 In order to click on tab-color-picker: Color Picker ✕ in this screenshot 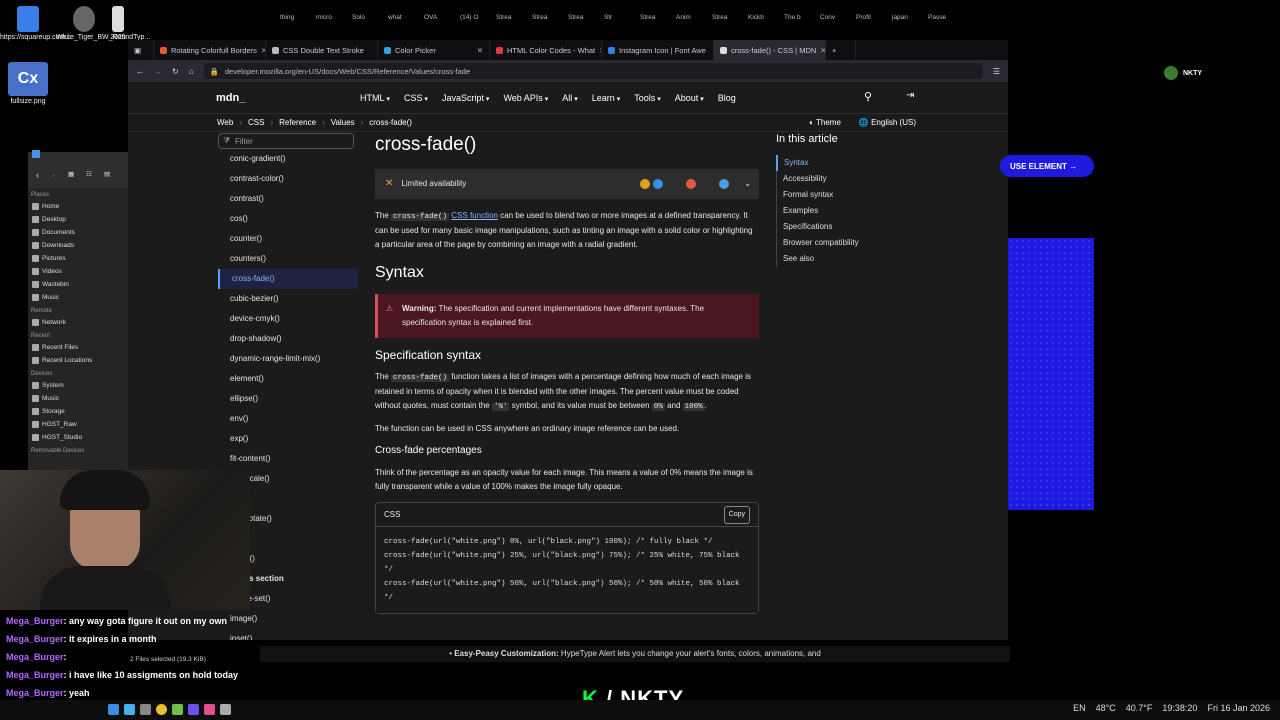, I will do `click(434, 50)`.